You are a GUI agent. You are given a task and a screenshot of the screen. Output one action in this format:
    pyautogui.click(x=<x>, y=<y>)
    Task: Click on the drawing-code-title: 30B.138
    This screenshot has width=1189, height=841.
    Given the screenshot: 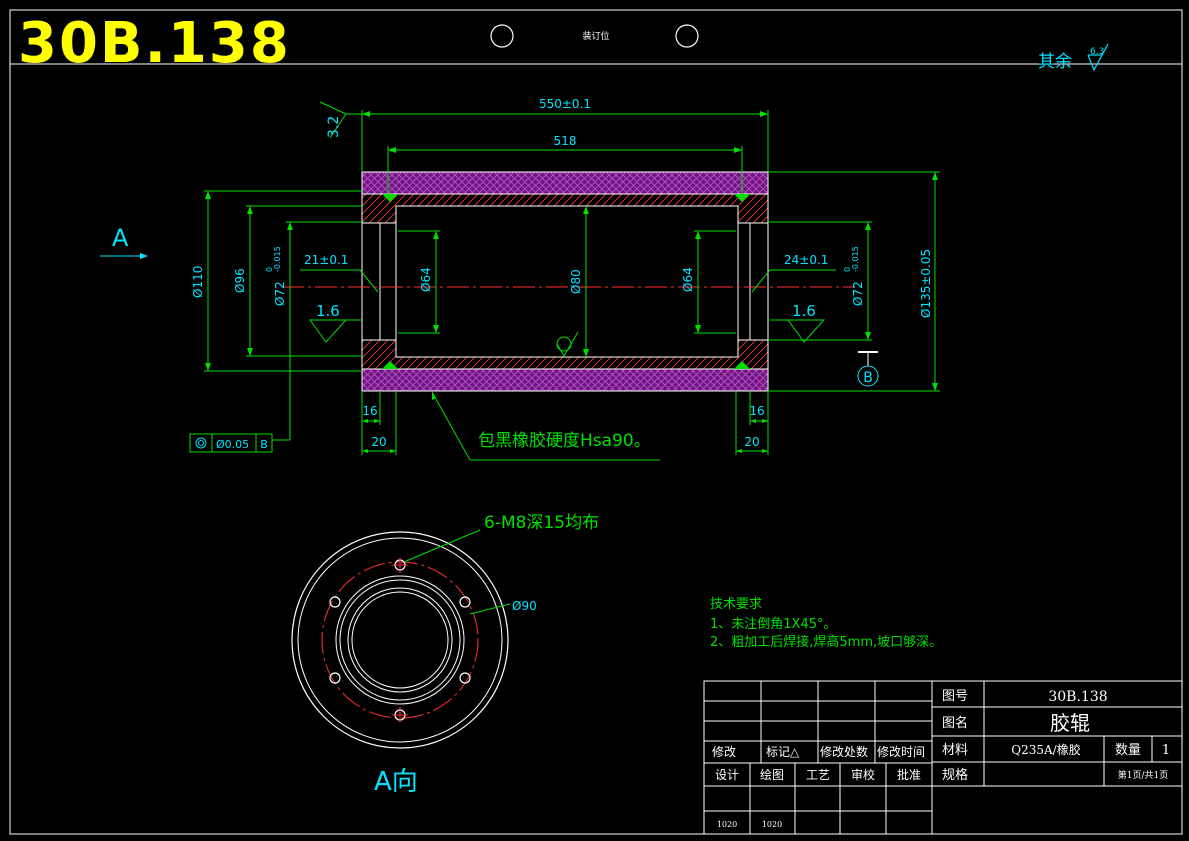 What is the action you would take?
    pyautogui.click(x=154, y=43)
    